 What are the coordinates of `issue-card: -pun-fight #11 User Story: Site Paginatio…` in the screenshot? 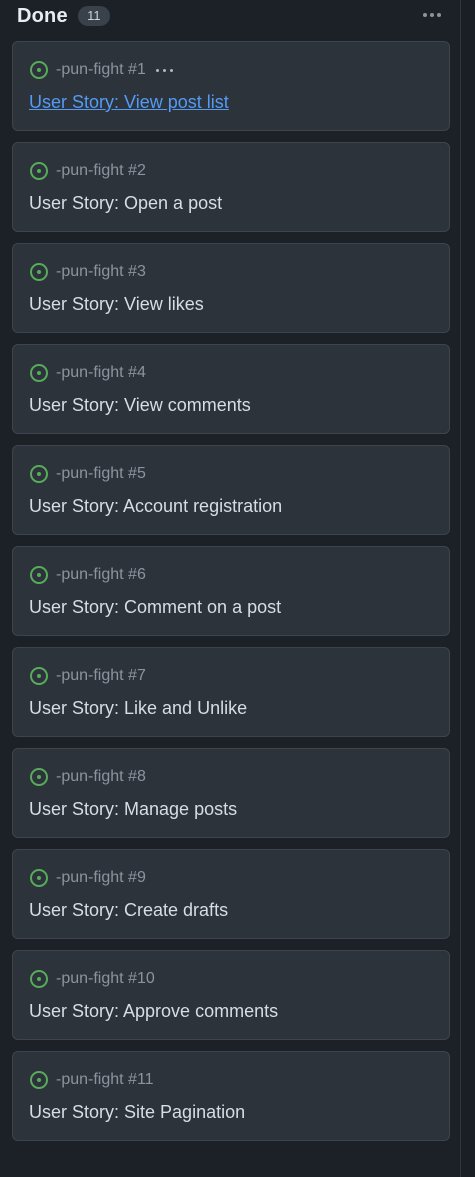 It's located at (231, 1096).